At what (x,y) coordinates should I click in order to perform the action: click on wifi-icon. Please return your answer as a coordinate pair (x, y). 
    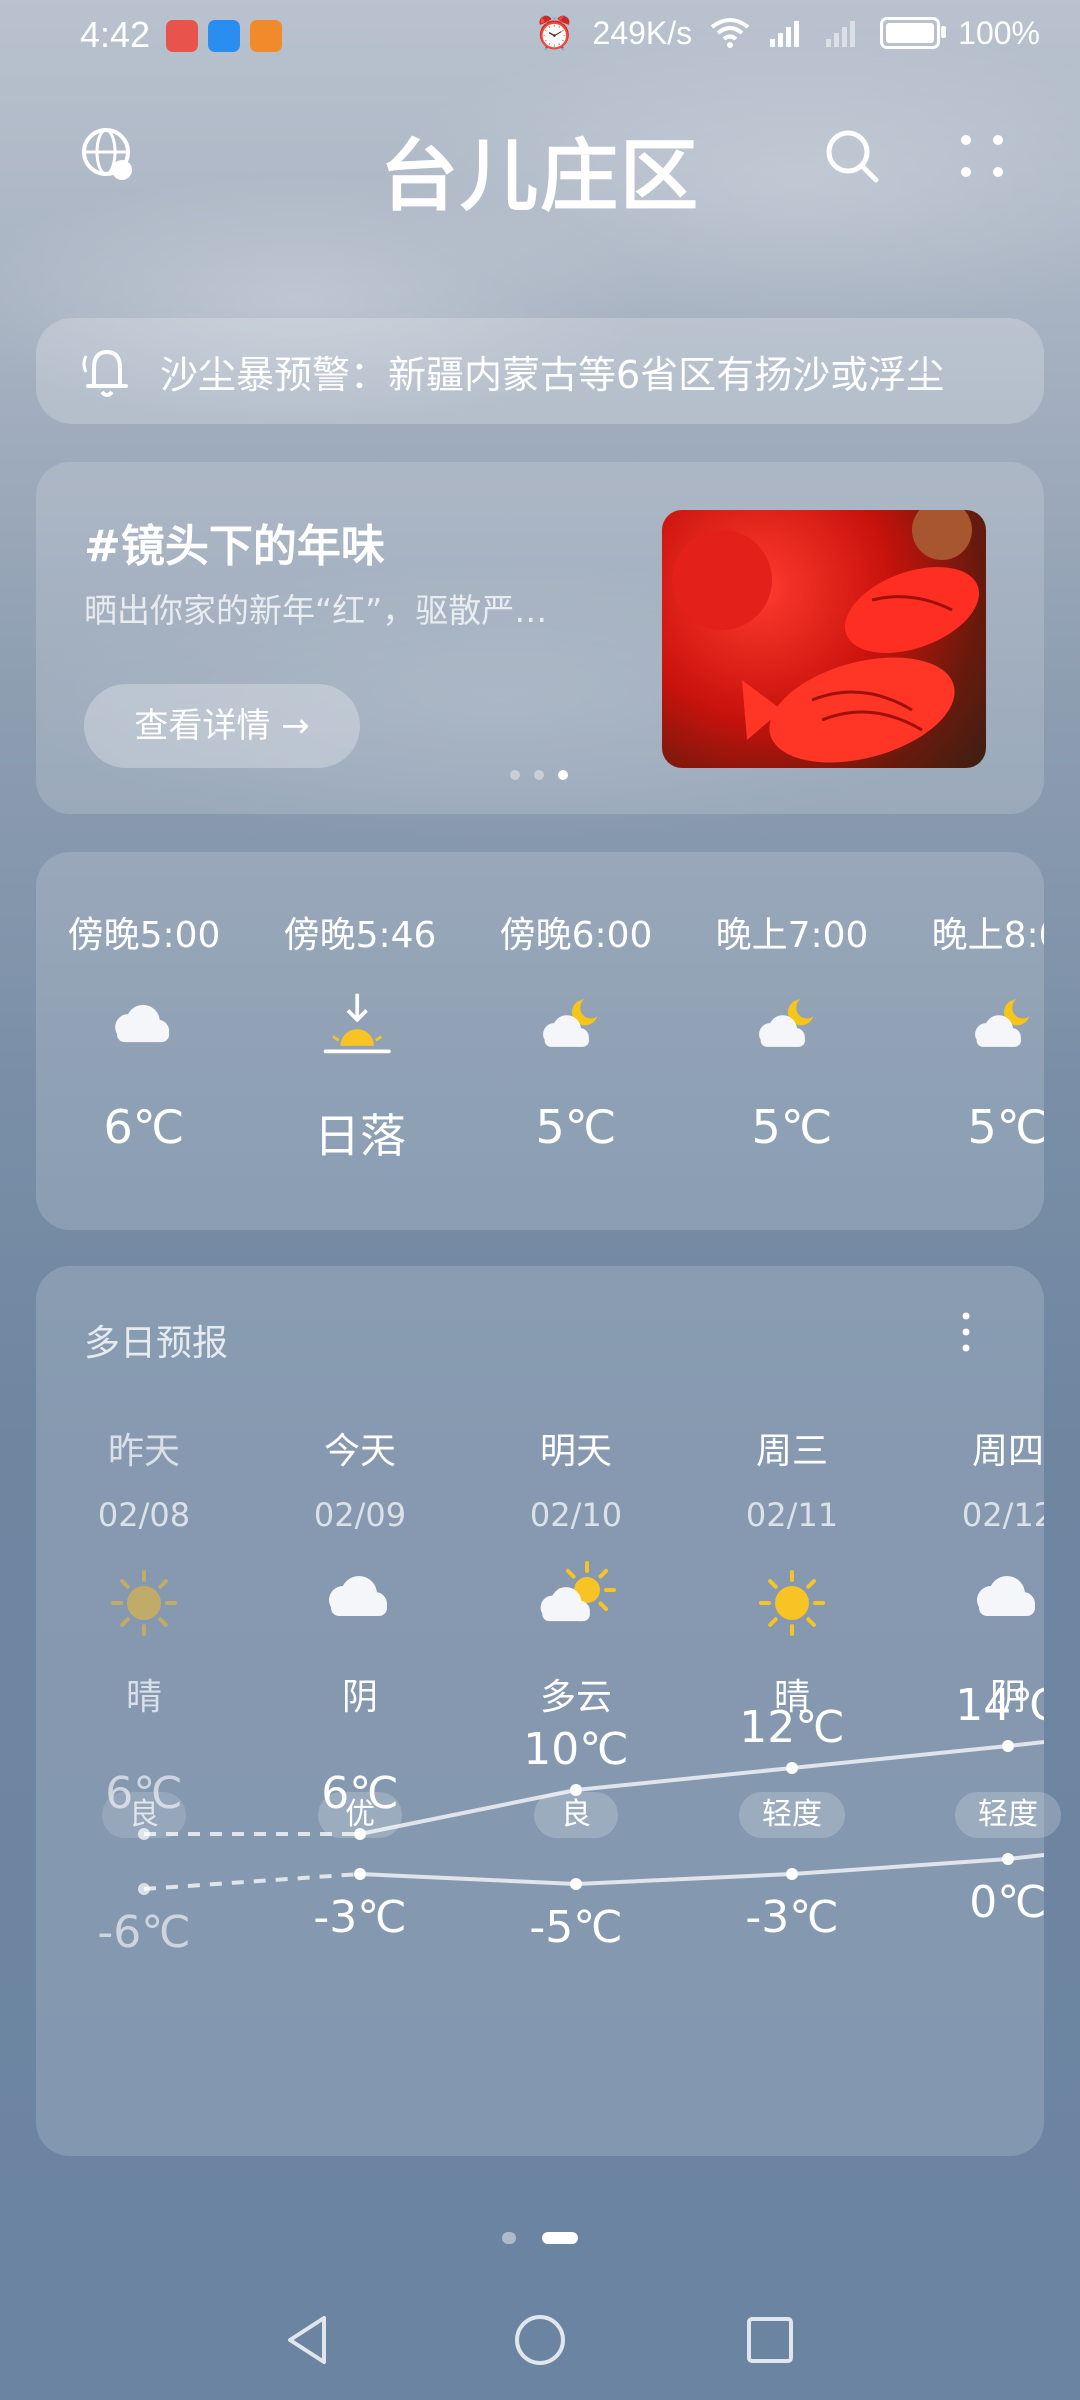
    Looking at the image, I should click on (730, 33).